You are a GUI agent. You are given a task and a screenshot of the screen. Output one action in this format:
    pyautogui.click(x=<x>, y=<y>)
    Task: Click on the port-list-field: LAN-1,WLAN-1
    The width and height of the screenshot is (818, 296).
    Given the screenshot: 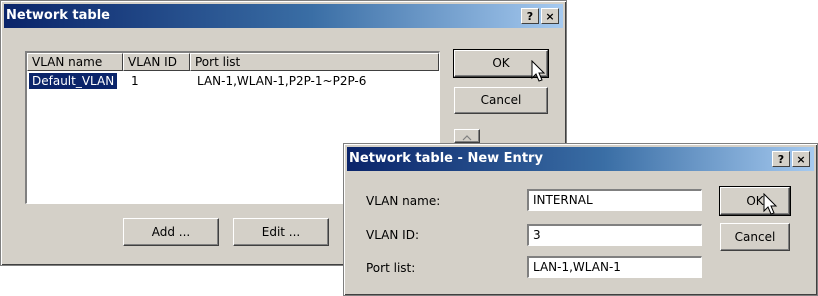 What is the action you would take?
    pyautogui.click(x=614, y=267)
    